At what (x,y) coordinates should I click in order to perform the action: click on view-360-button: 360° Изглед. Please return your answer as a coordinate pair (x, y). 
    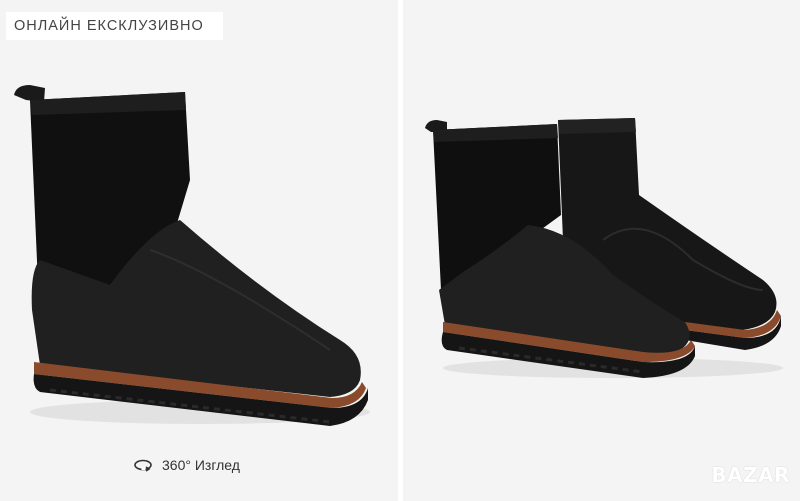
    Looking at the image, I should click on (186, 465).